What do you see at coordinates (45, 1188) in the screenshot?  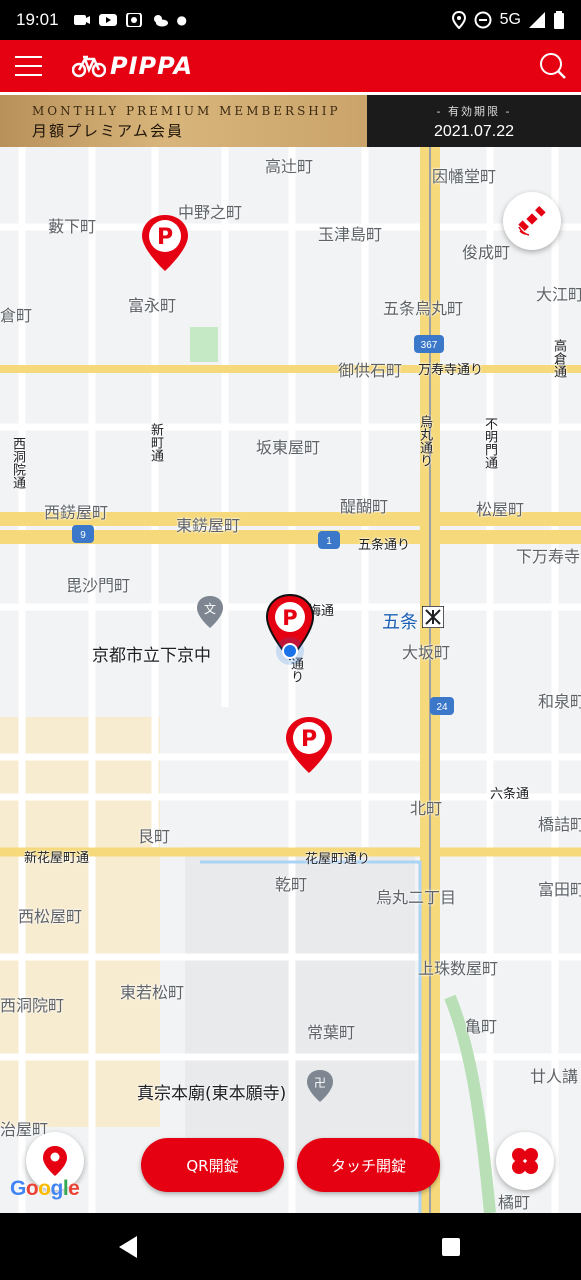 I see `google-logo: Google` at bounding box center [45, 1188].